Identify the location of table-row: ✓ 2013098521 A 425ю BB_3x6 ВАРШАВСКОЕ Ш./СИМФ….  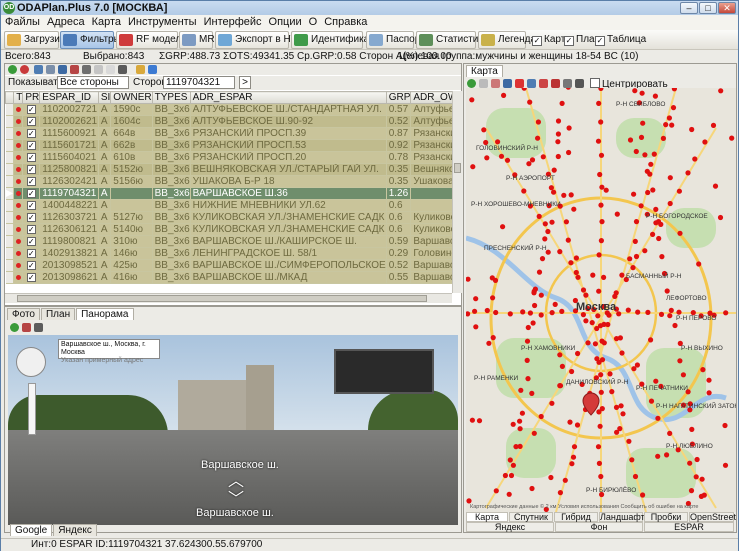
(228, 265).